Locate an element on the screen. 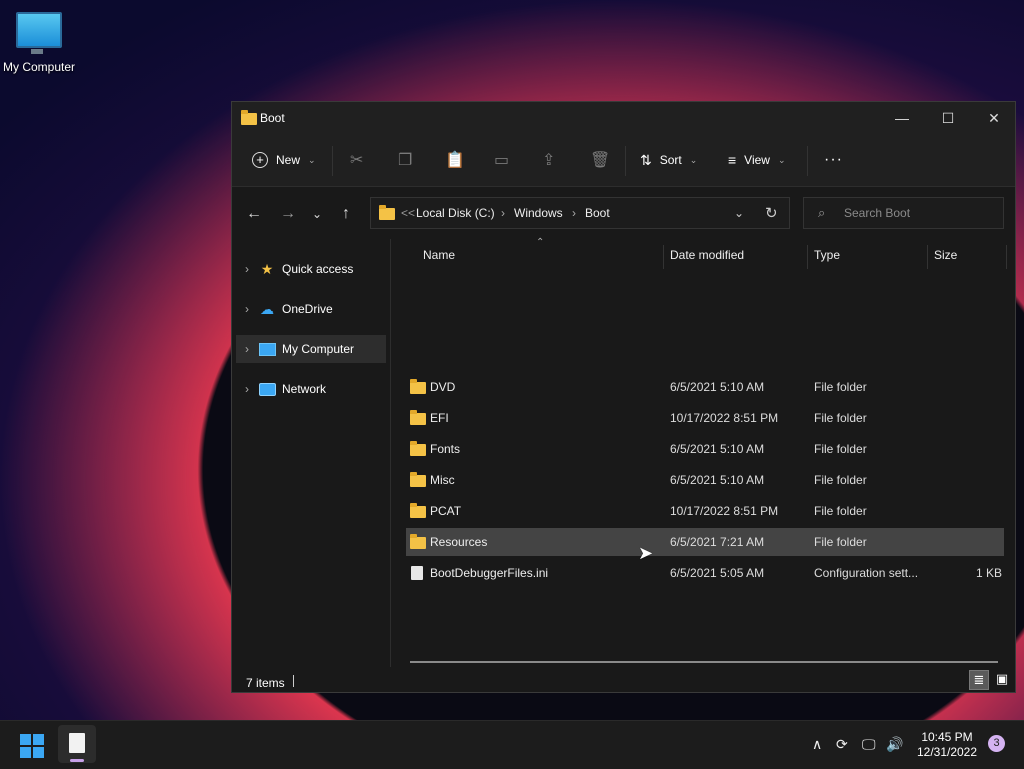  sync-icon: ⟳ is located at coordinates (842, 744).